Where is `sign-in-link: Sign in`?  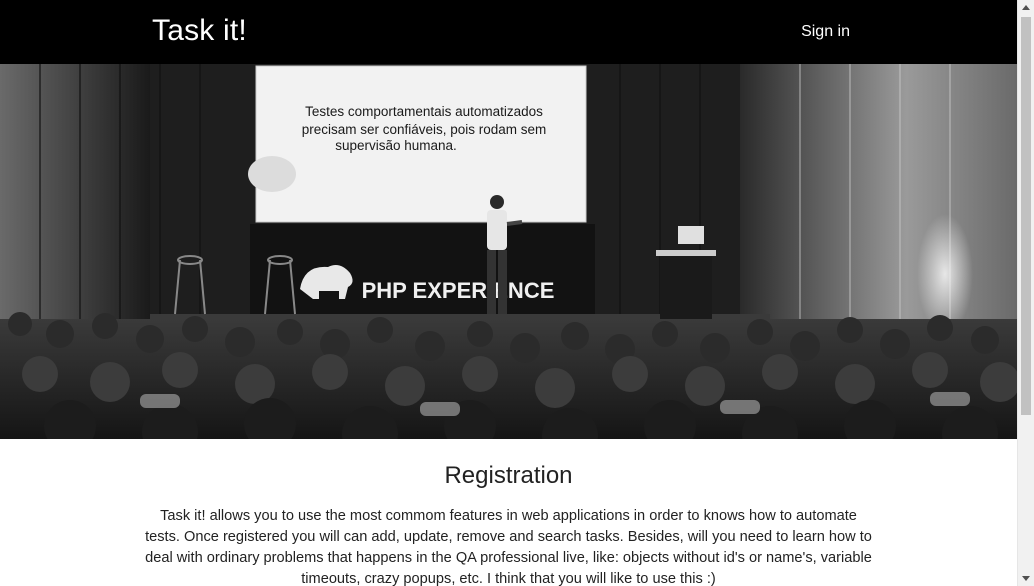
sign-in-link: Sign in is located at coordinates (825, 32).